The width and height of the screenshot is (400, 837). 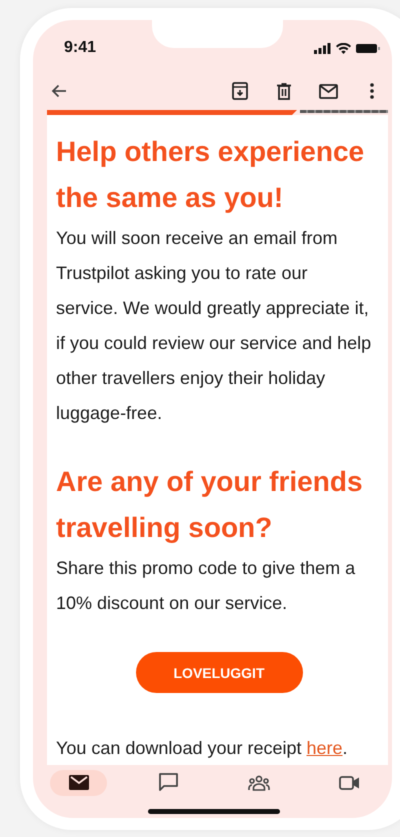 I want to click on speech-bubble-icon, so click(x=168, y=782).